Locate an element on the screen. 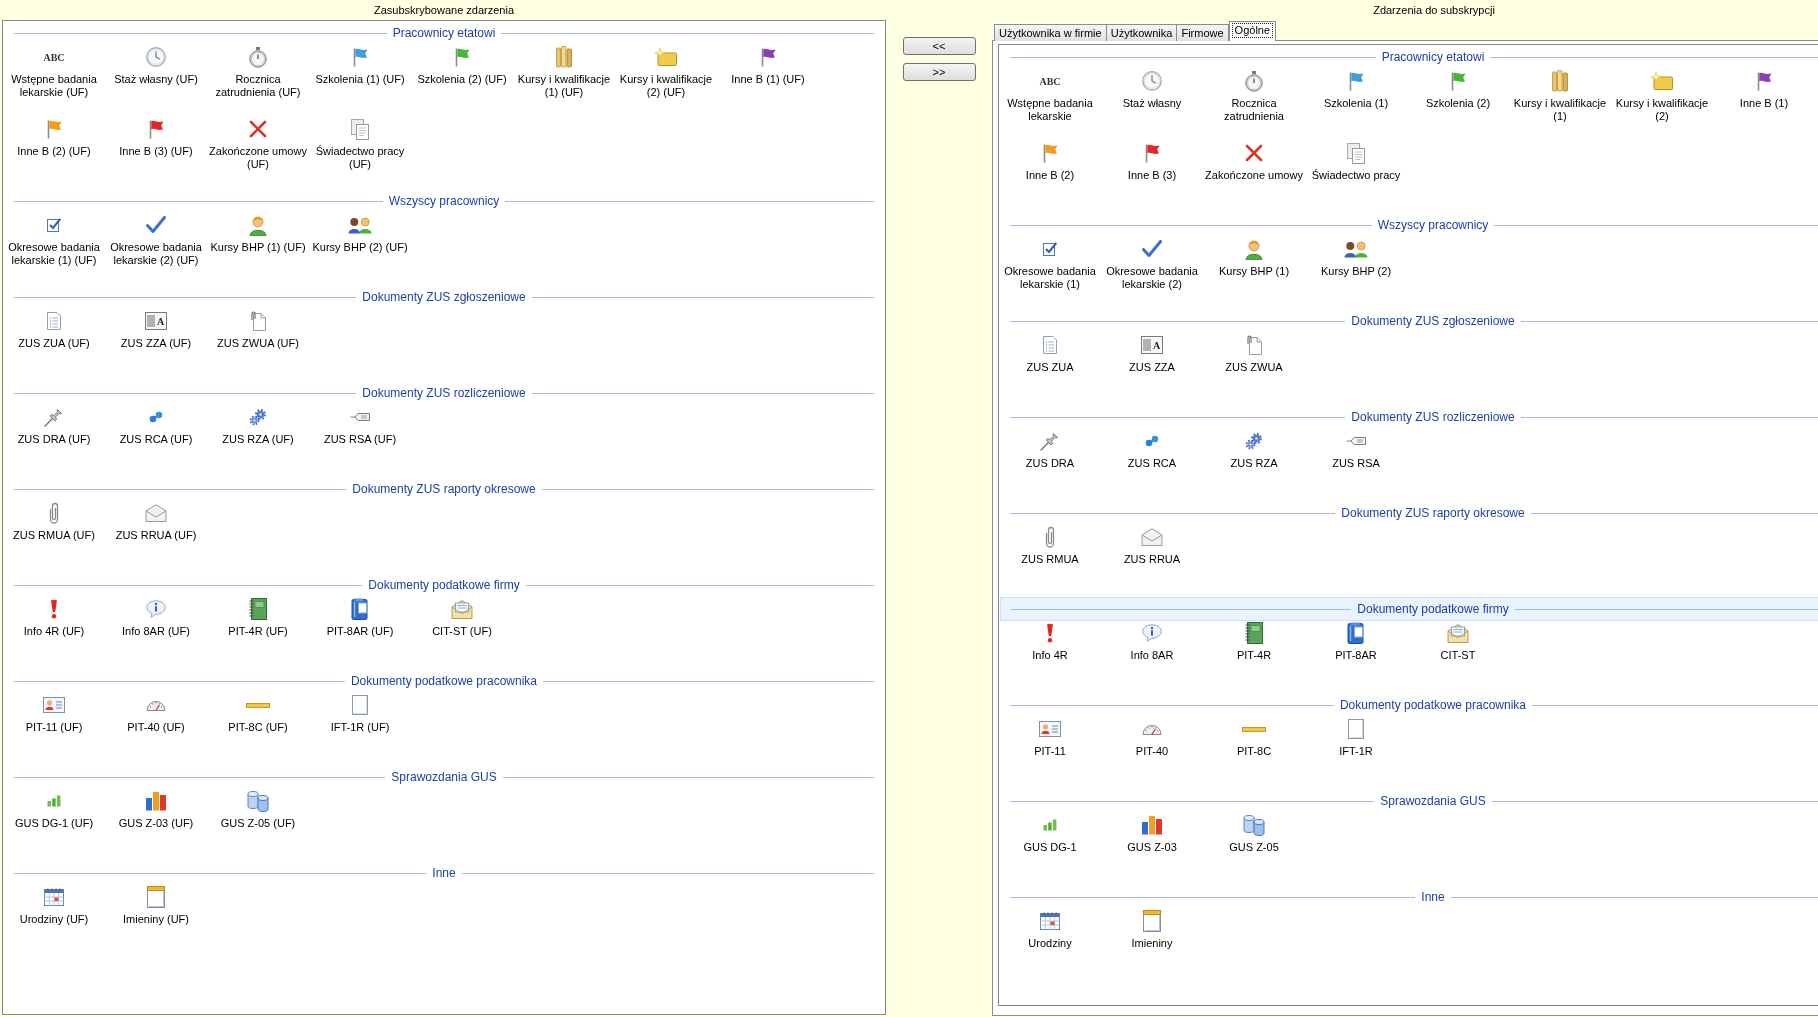 Image resolution: width=1818 pixels, height=1017 pixels. event-item: Rocznica zatrudnienia is located at coordinates (1254, 95).